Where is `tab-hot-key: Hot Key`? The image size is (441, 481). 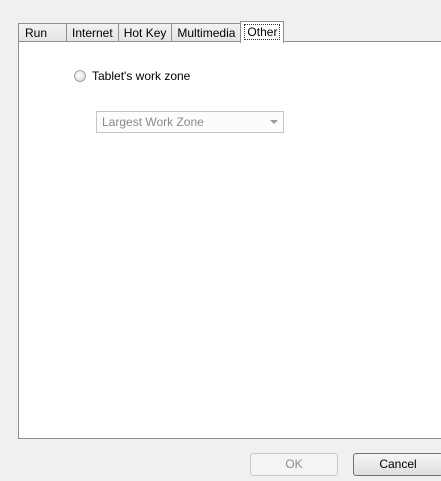 tab-hot-key: Hot Key is located at coordinates (145, 32).